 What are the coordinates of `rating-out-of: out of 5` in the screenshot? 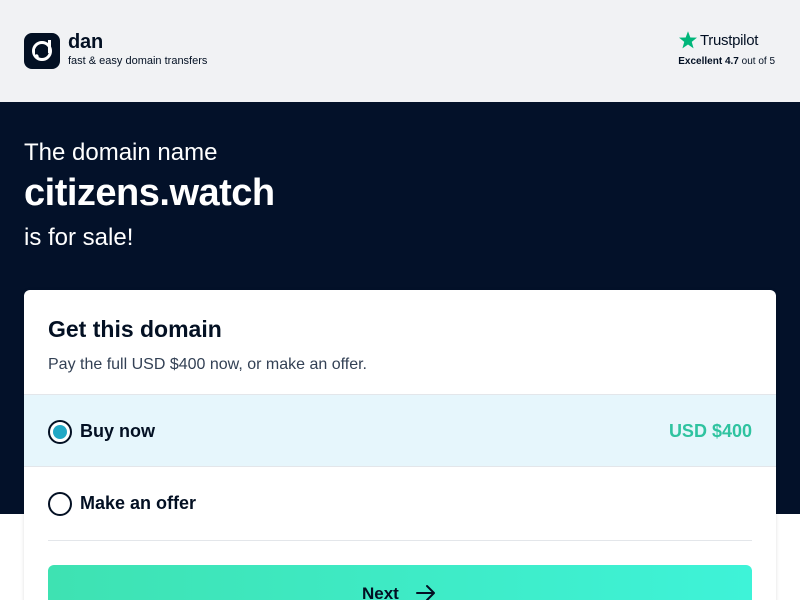 It's located at (758, 61).